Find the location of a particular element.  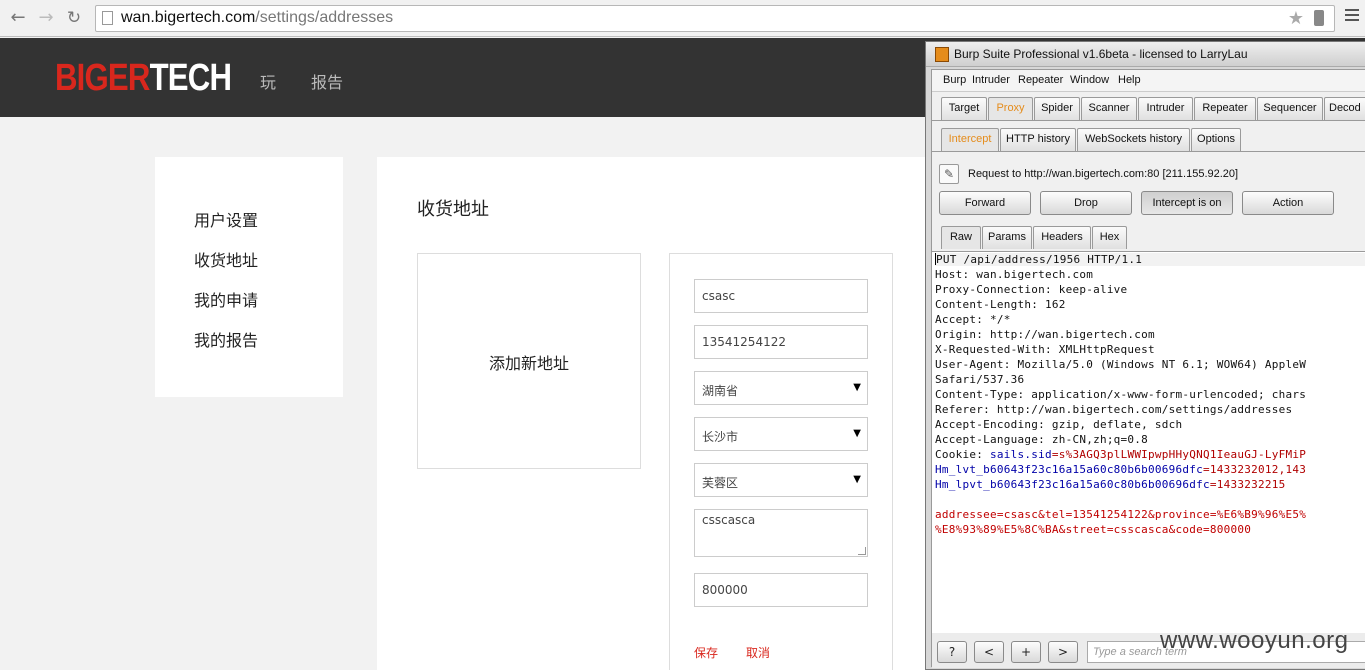

nav-play: 玩 is located at coordinates (268, 81).